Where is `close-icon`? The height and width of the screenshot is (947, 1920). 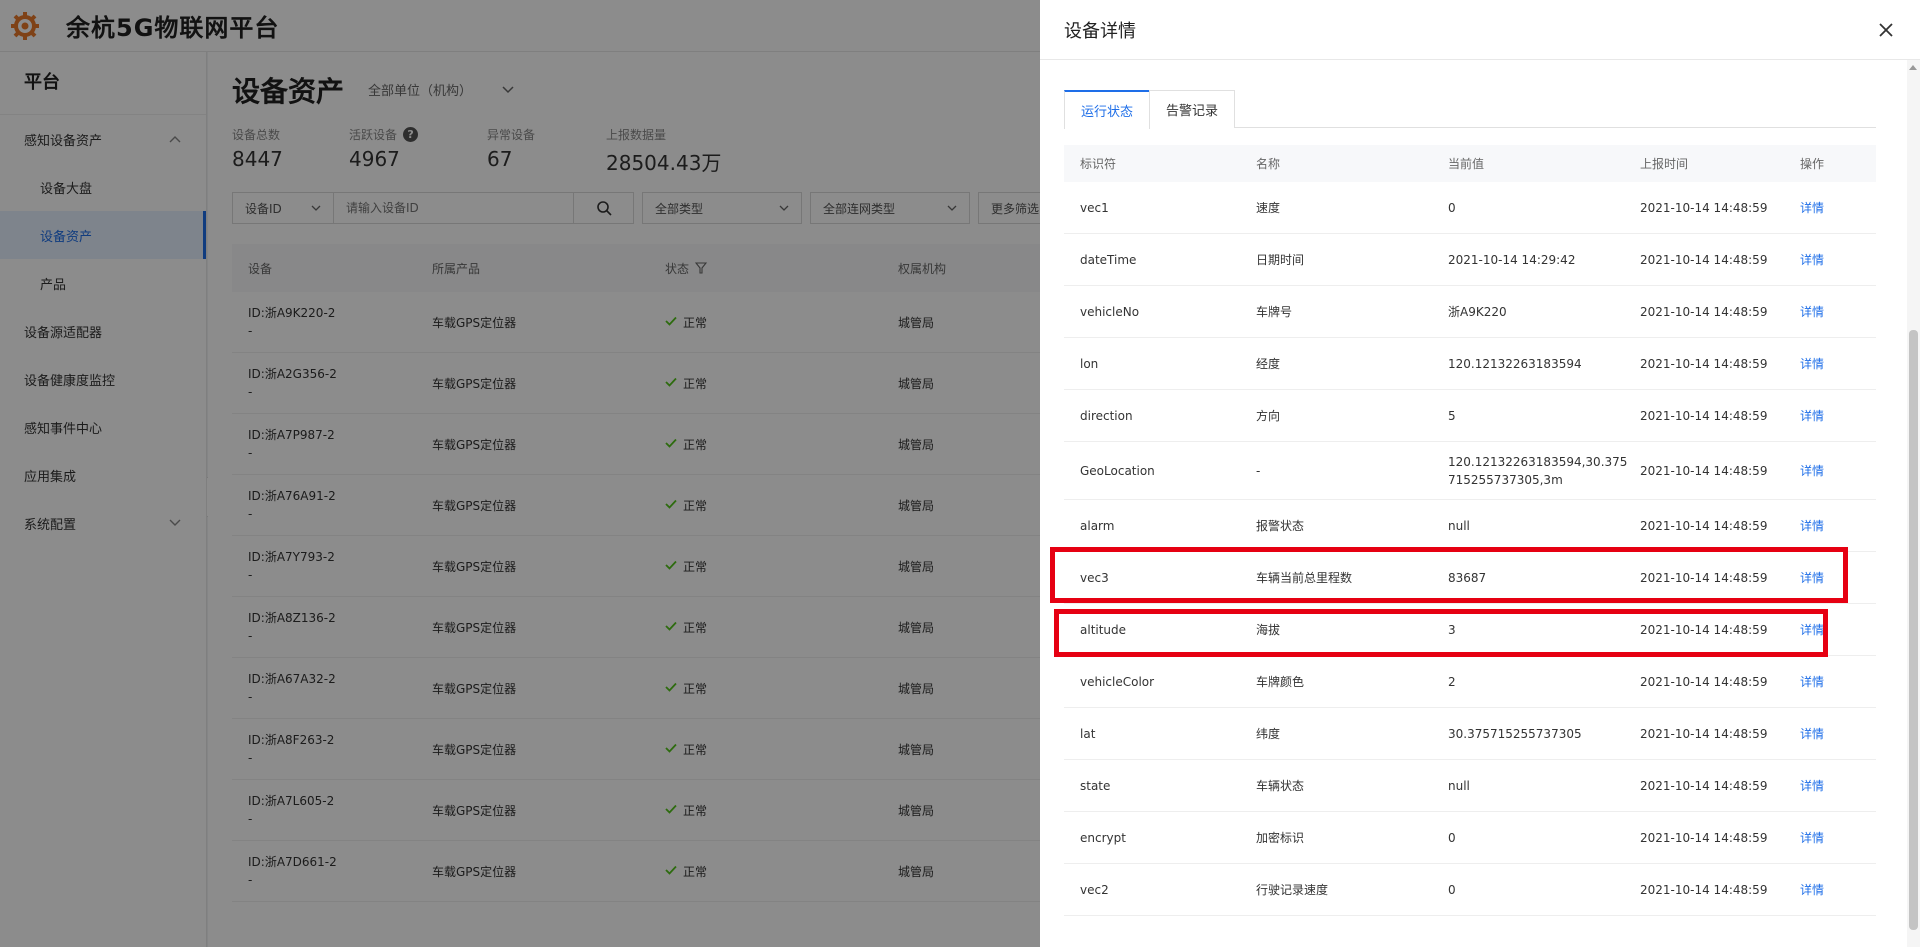
close-icon is located at coordinates (1886, 30).